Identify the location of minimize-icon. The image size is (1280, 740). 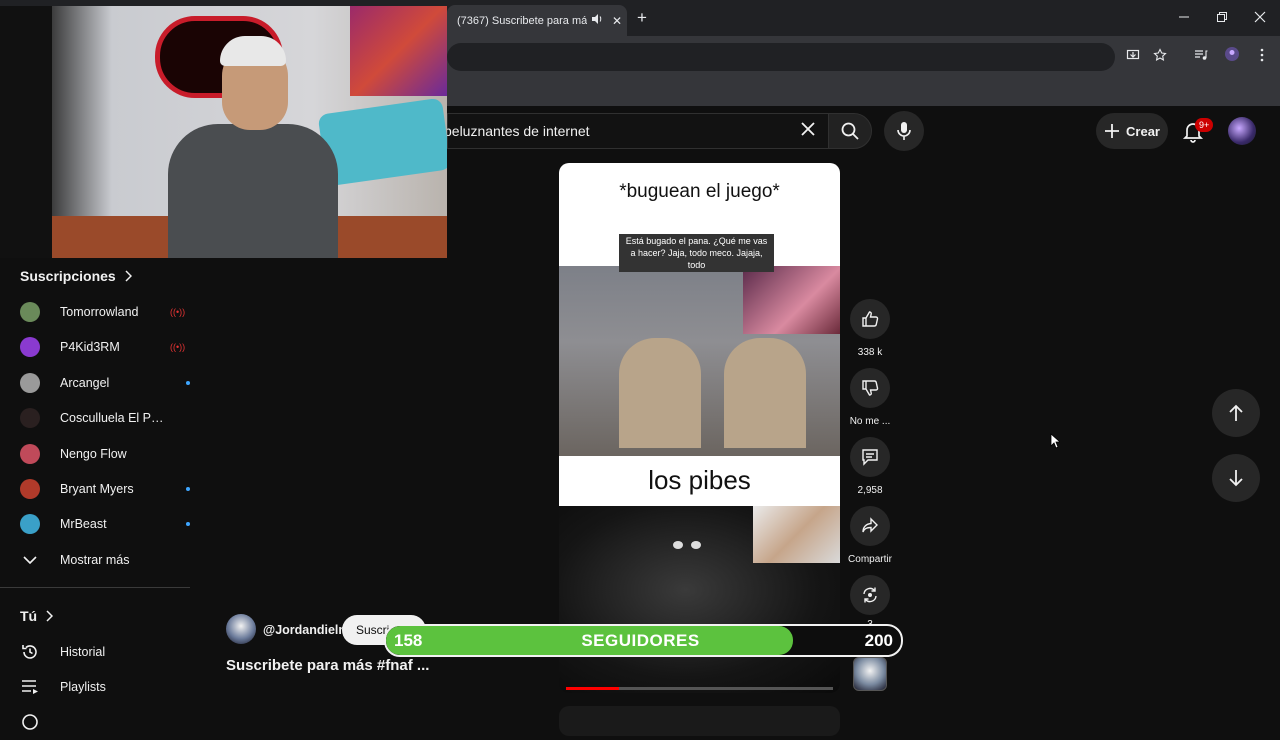
(1184, 18).